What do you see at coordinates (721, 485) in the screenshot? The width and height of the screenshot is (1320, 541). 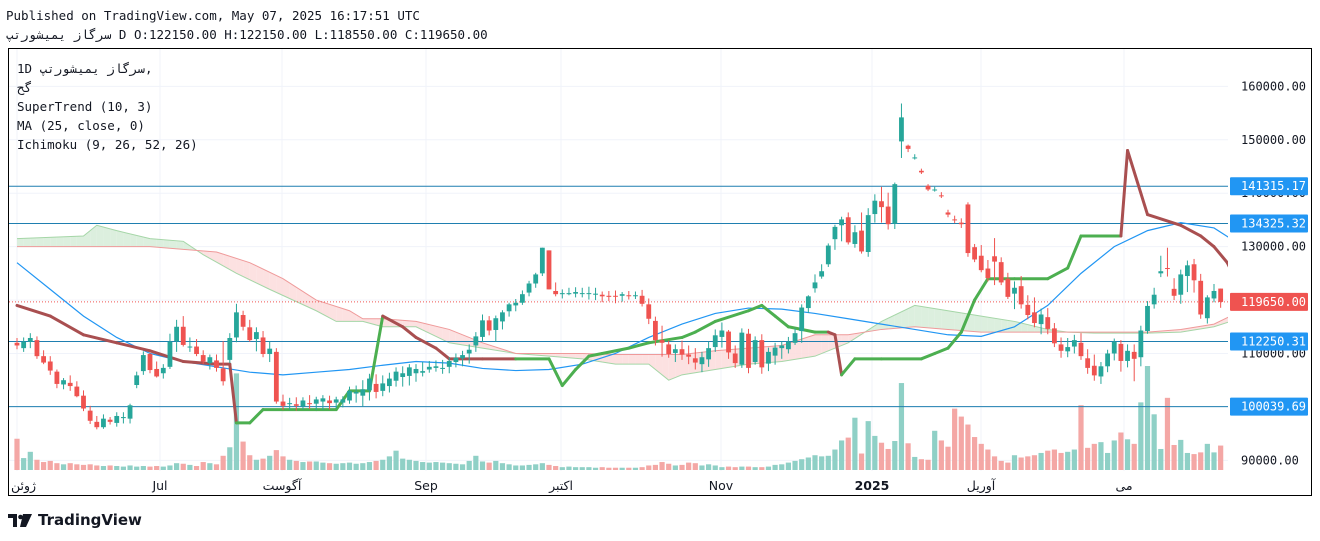 I see `time-axis-label: Nov` at bounding box center [721, 485].